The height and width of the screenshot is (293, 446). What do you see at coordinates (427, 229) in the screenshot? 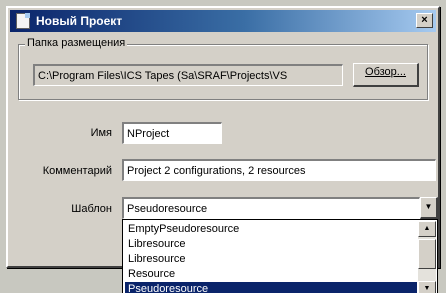
I see `scroll-up-icon: ▲` at bounding box center [427, 229].